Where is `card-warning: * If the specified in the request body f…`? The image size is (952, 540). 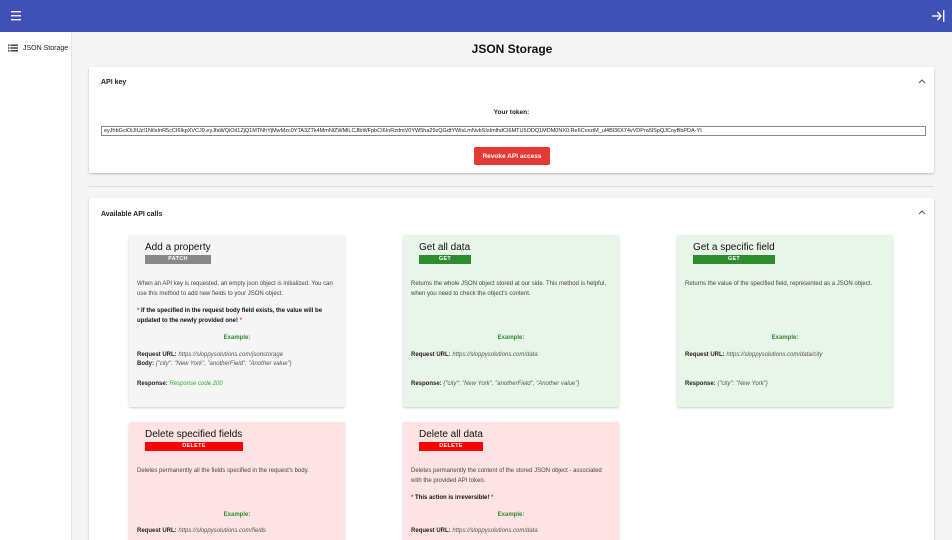
card-warning: * If the specified in the request body f… is located at coordinates (230, 316).